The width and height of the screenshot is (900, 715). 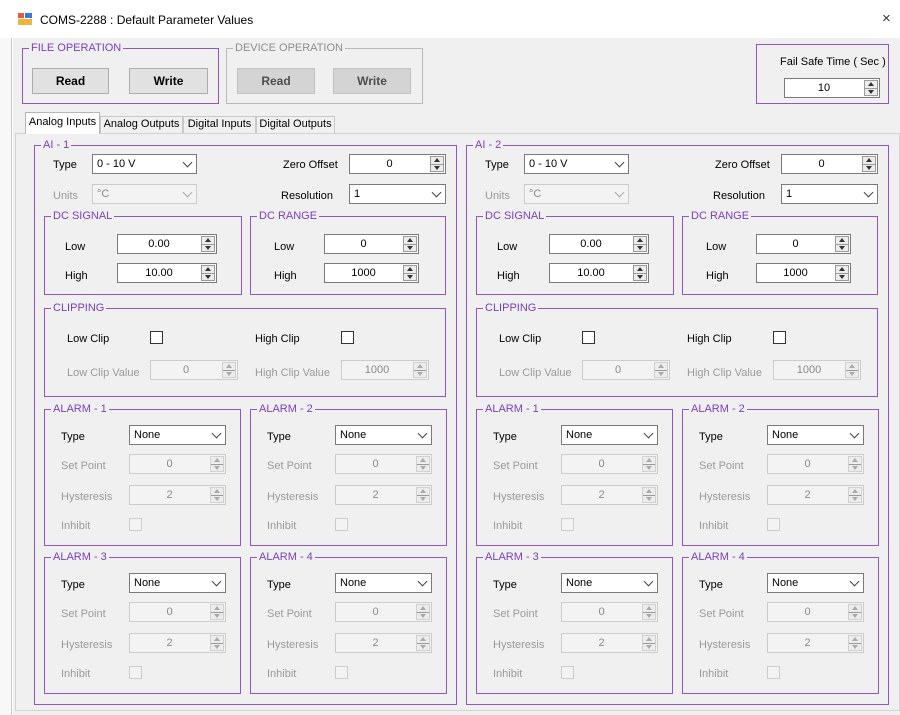 I want to click on ai1-dc-range-high-stepper: 1000, so click(x=371, y=273).